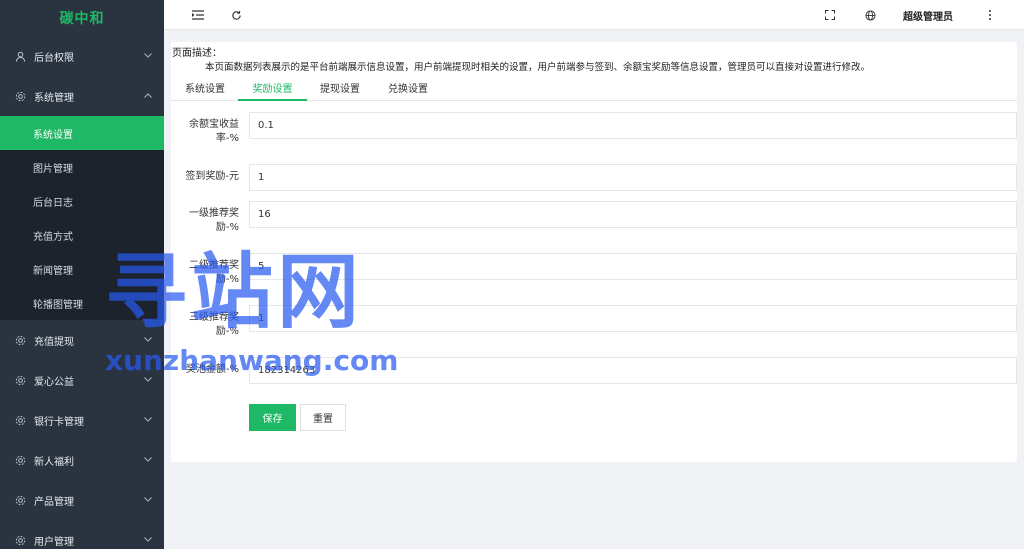  What do you see at coordinates (197, 53) in the screenshot?
I see `page-description-title: 页面描述：` at bounding box center [197, 53].